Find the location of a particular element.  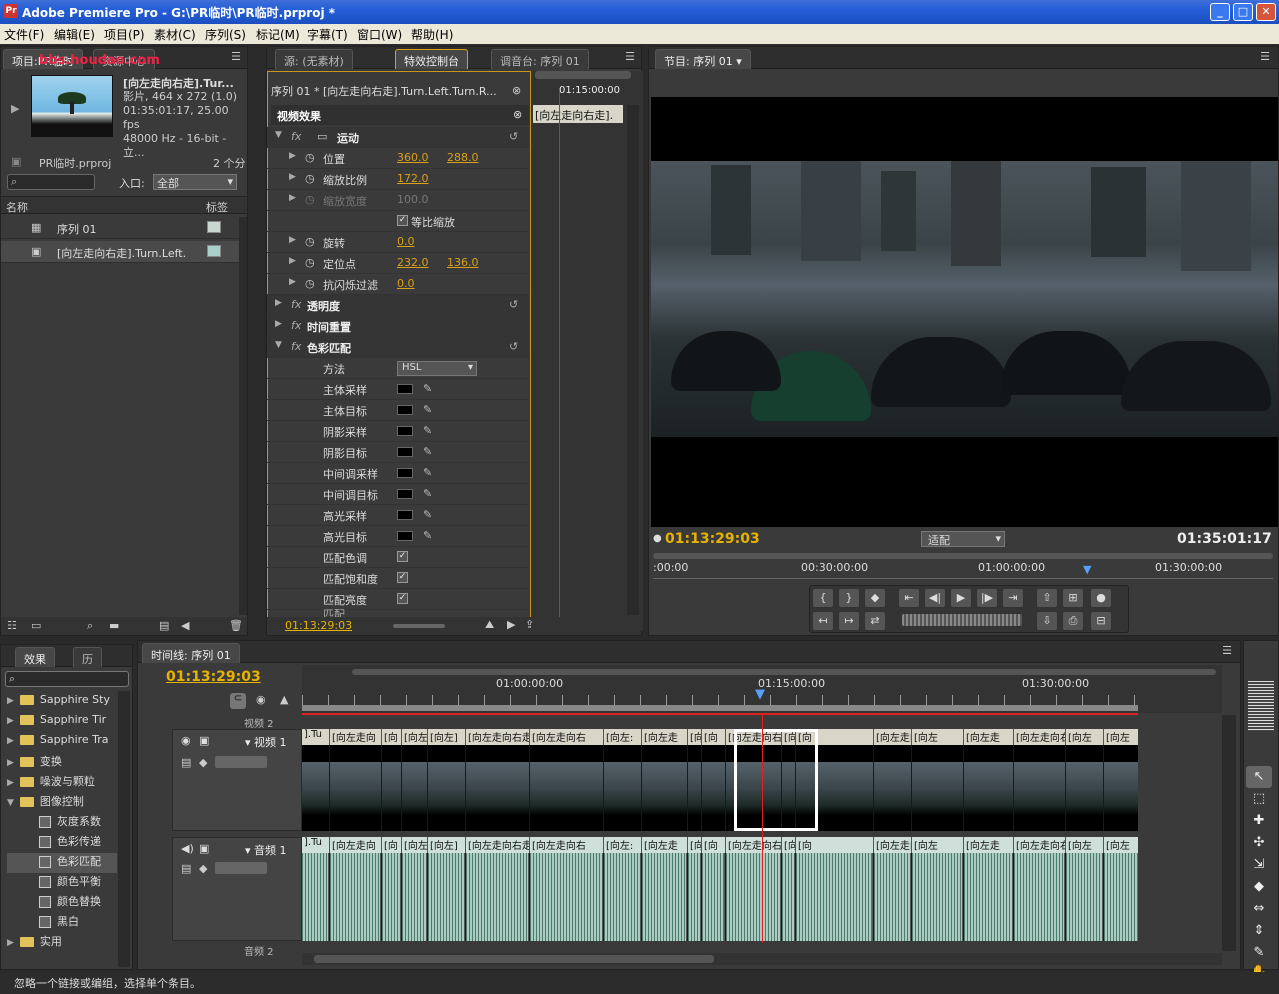

lift-icon: ⇧ is located at coordinates (1047, 598).